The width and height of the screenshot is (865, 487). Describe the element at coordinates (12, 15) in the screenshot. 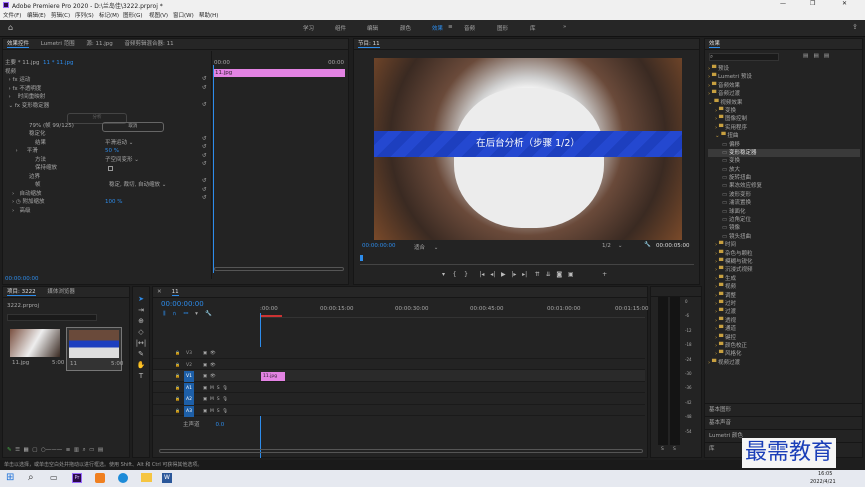

I see `menu-file: 文件(F)` at that location.